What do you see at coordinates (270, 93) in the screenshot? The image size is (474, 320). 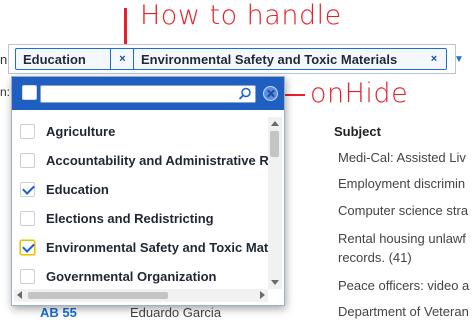 I see `close-icon` at bounding box center [270, 93].